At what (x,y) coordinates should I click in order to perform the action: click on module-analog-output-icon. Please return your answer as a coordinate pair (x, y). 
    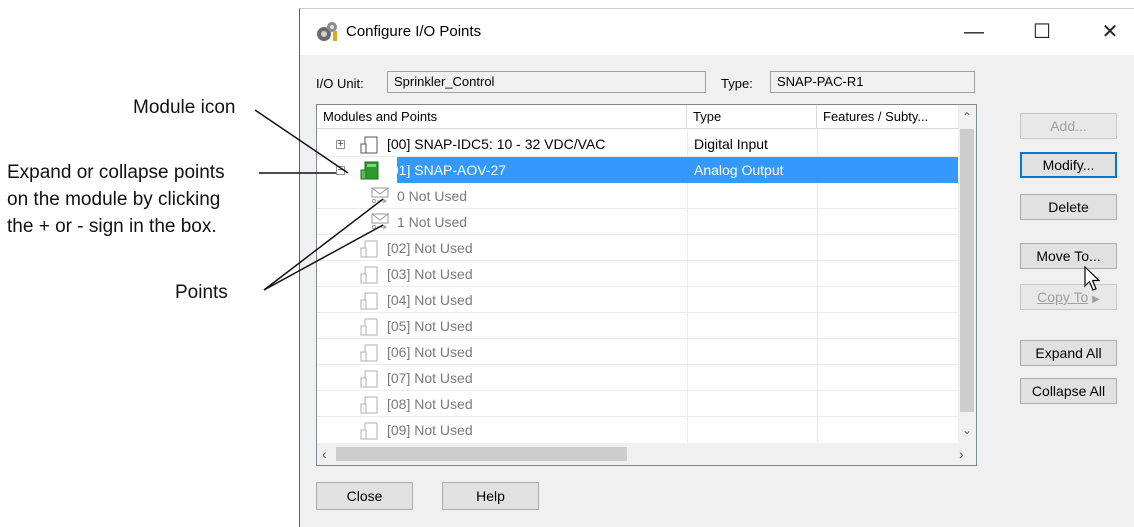
    Looking at the image, I should click on (369, 170).